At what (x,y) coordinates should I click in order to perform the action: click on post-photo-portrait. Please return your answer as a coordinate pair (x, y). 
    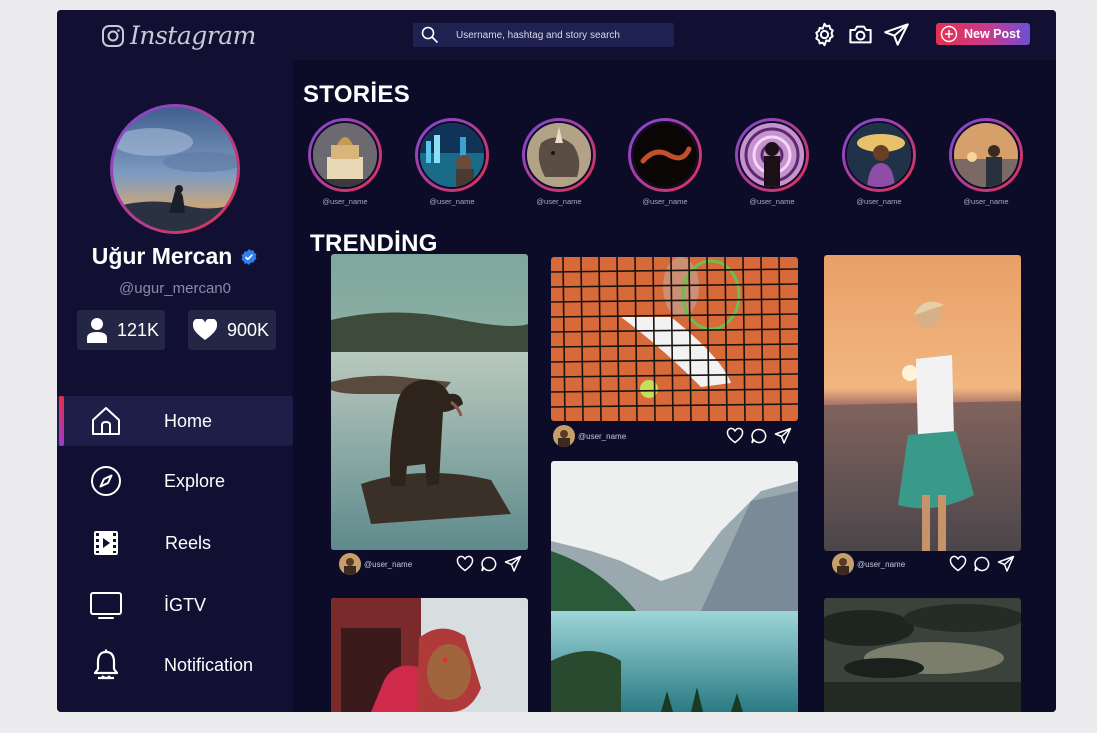
    Looking at the image, I should click on (429, 655).